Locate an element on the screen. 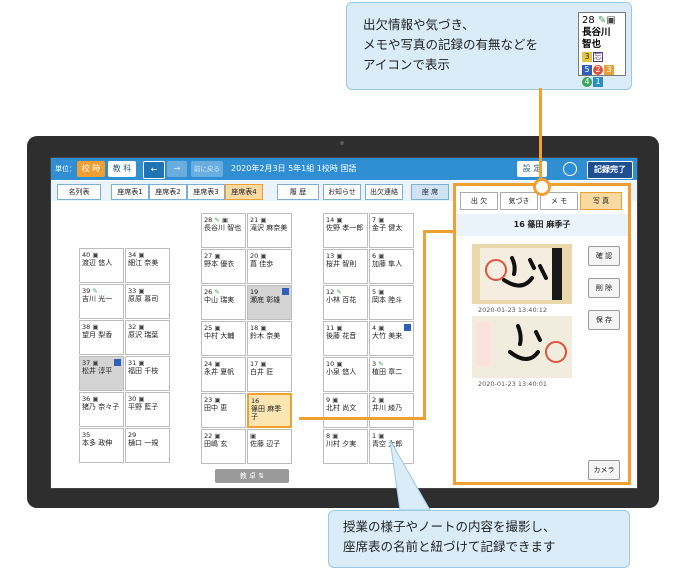 The width and height of the screenshot is (700, 574). seat-card: 3 ✎ 植田 章二 is located at coordinates (391, 374).